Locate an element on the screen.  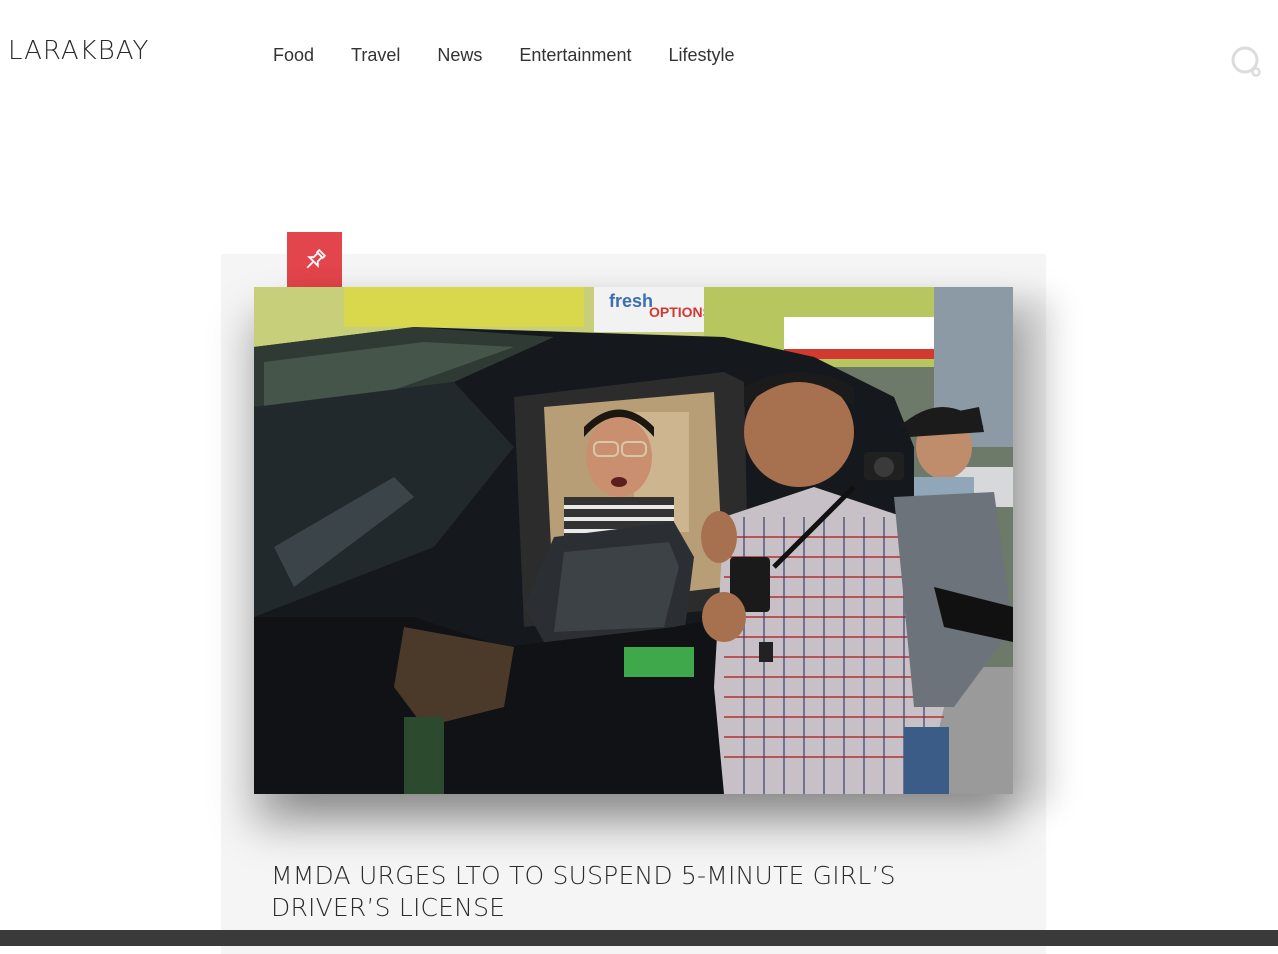
pin-badge is located at coordinates (314, 259).